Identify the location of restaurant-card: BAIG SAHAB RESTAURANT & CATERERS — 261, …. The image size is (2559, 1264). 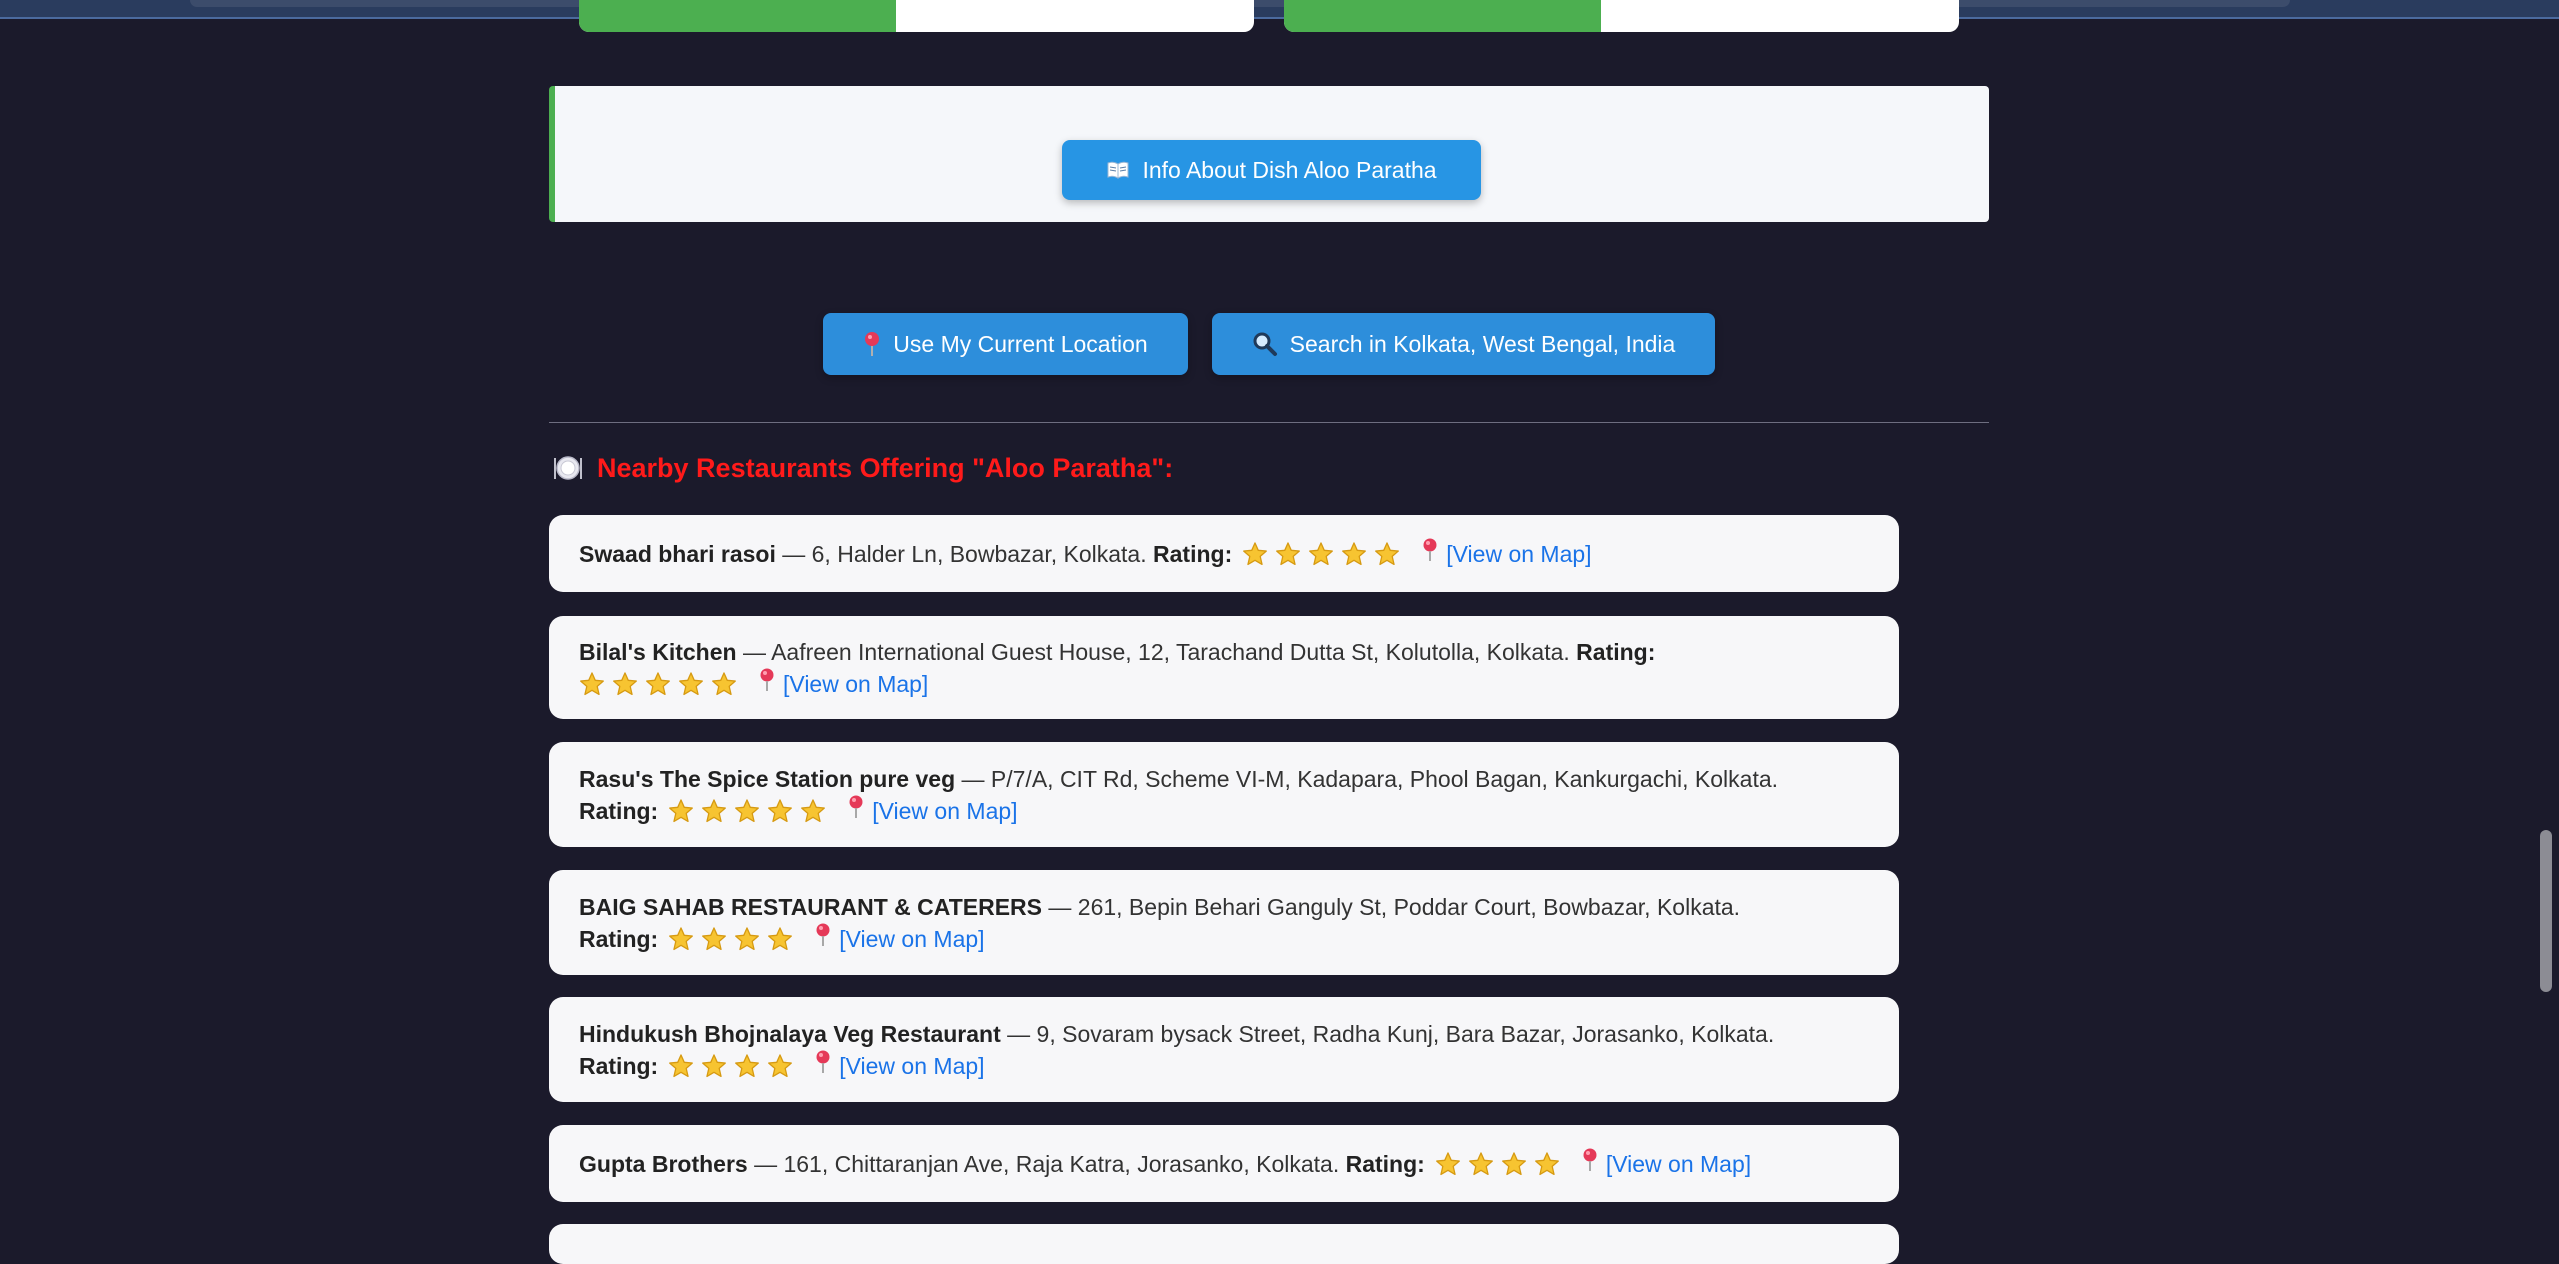
(1224, 922).